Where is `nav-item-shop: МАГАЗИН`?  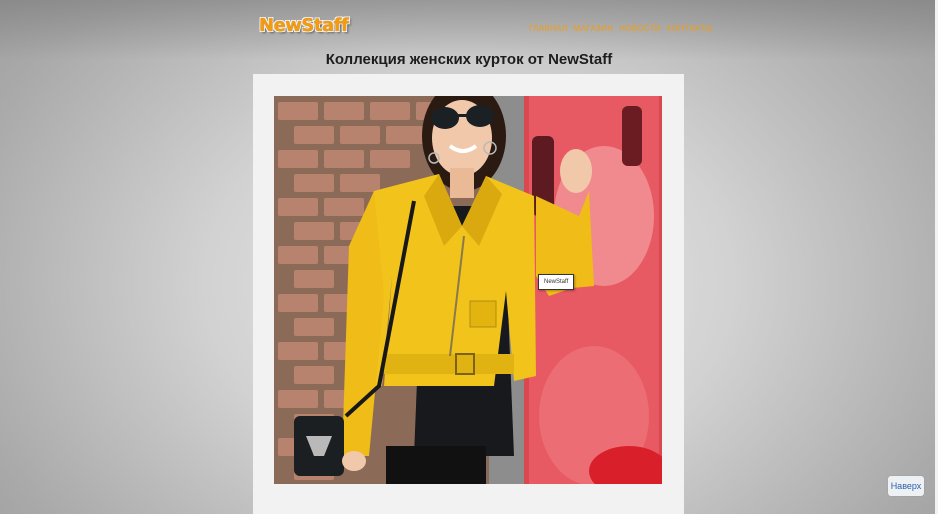 nav-item-shop: МАГАЗИН is located at coordinates (594, 29).